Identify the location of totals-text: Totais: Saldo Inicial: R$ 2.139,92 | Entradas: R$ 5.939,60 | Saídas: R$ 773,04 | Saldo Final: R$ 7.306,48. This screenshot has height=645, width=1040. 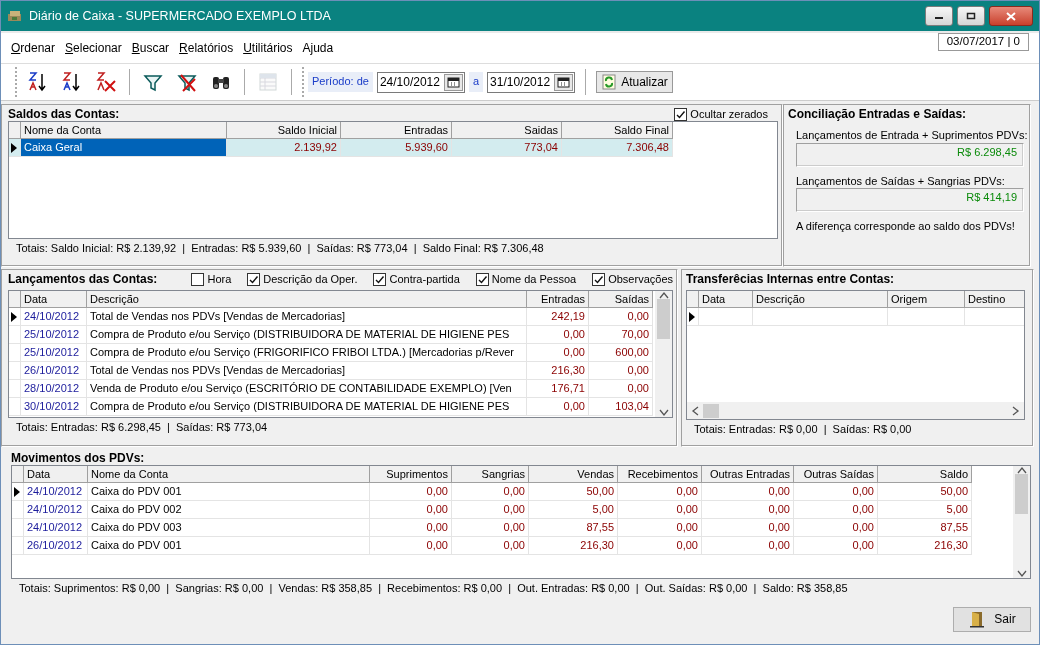
(280, 249).